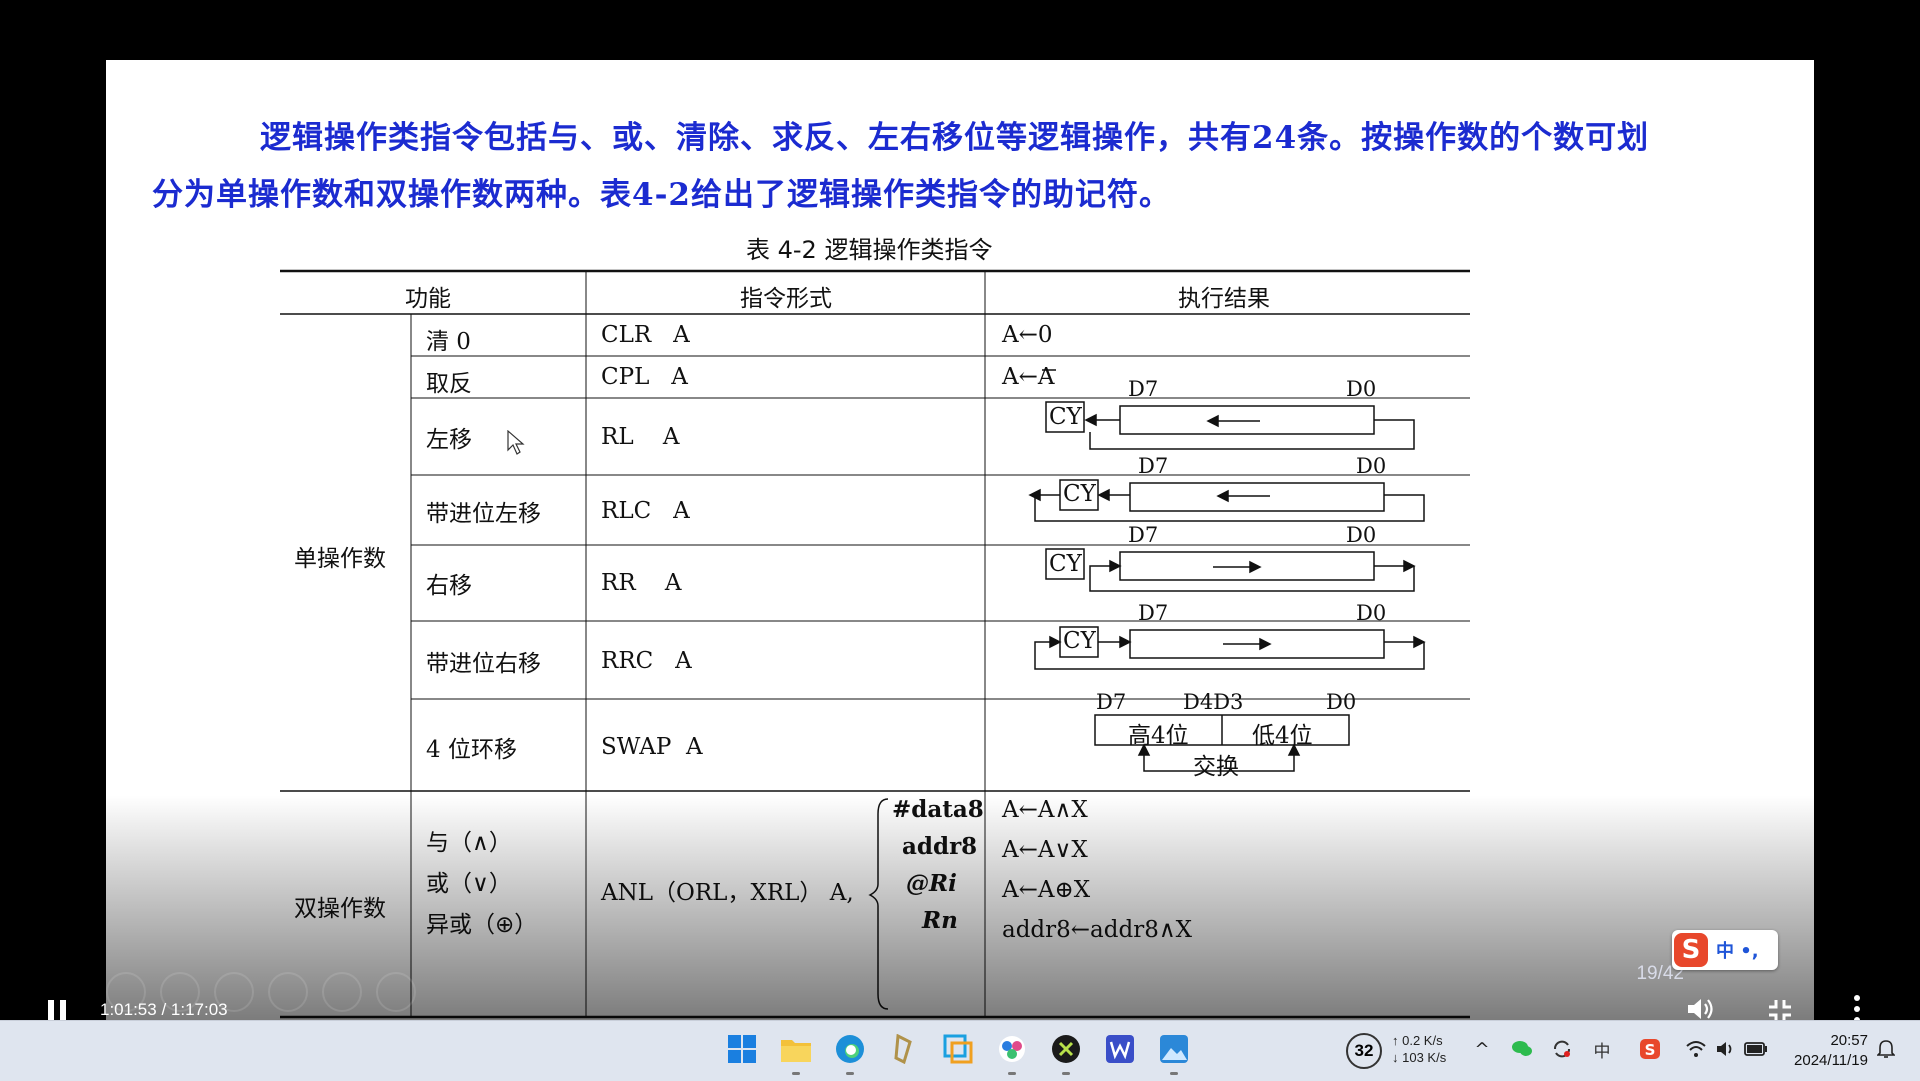 The image size is (1920, 1081). Describe the element at coordinates (1419, 1049) in the screenshot. I see `network-speed: ↑ 0.2 K/s ↓ 103 K/s` at that location.